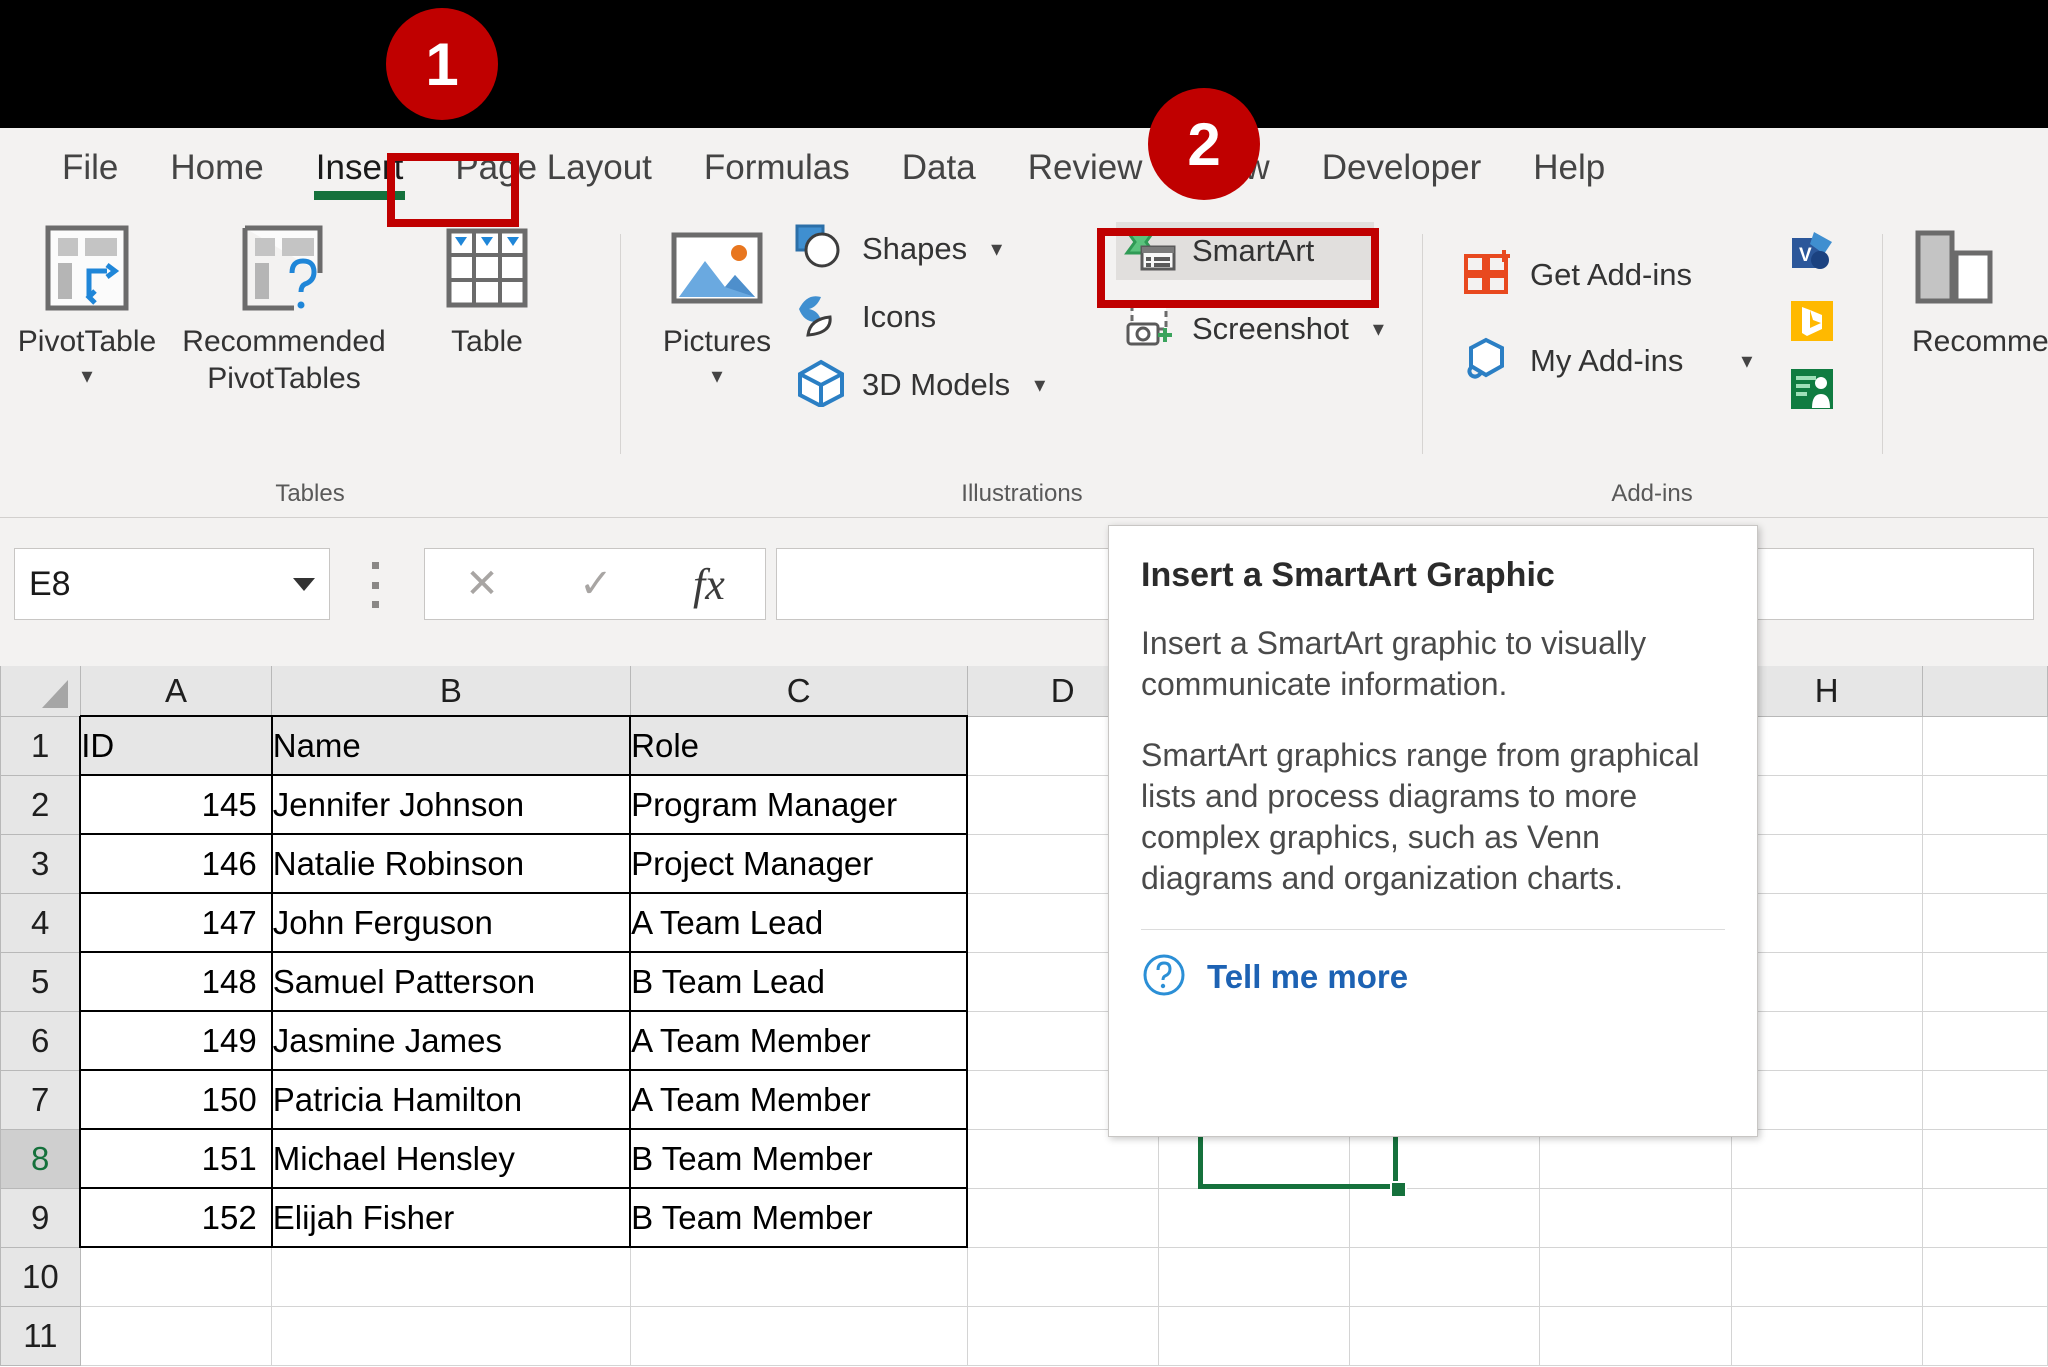  Describe the element at coordinates (40, 804) in the screenshot. I see `row-header-2: 2` at that location.